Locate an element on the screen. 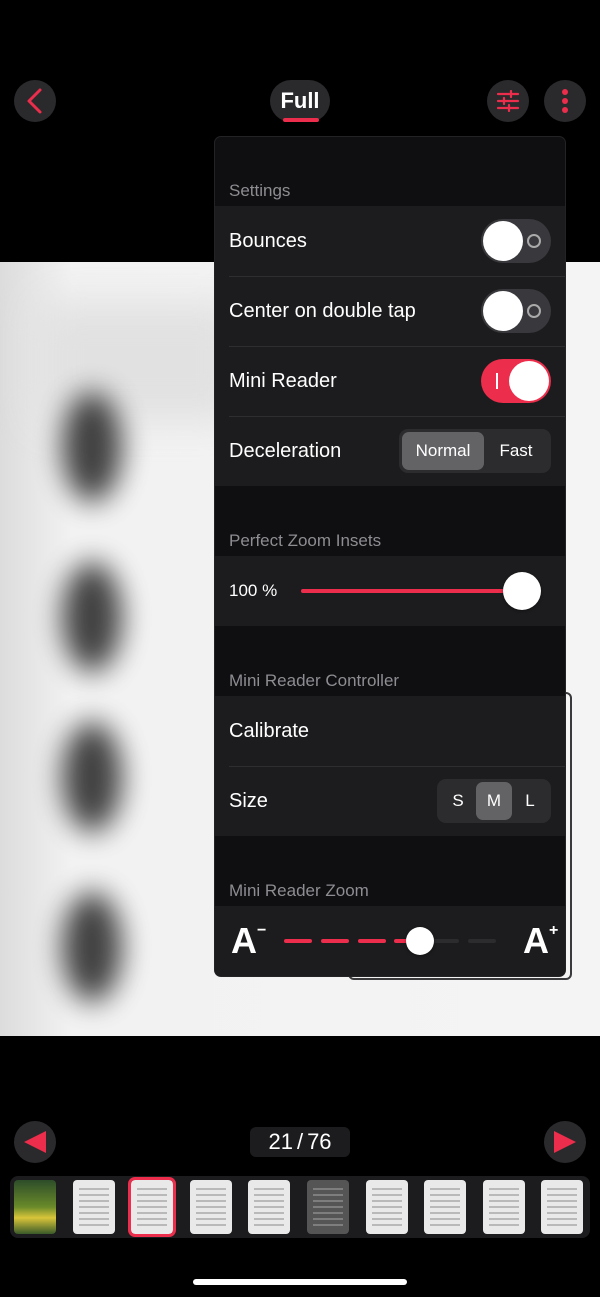 This screenshot has height=1297, width=600. perfect-zoom-slider-fill is located at coordinates (417, 591).